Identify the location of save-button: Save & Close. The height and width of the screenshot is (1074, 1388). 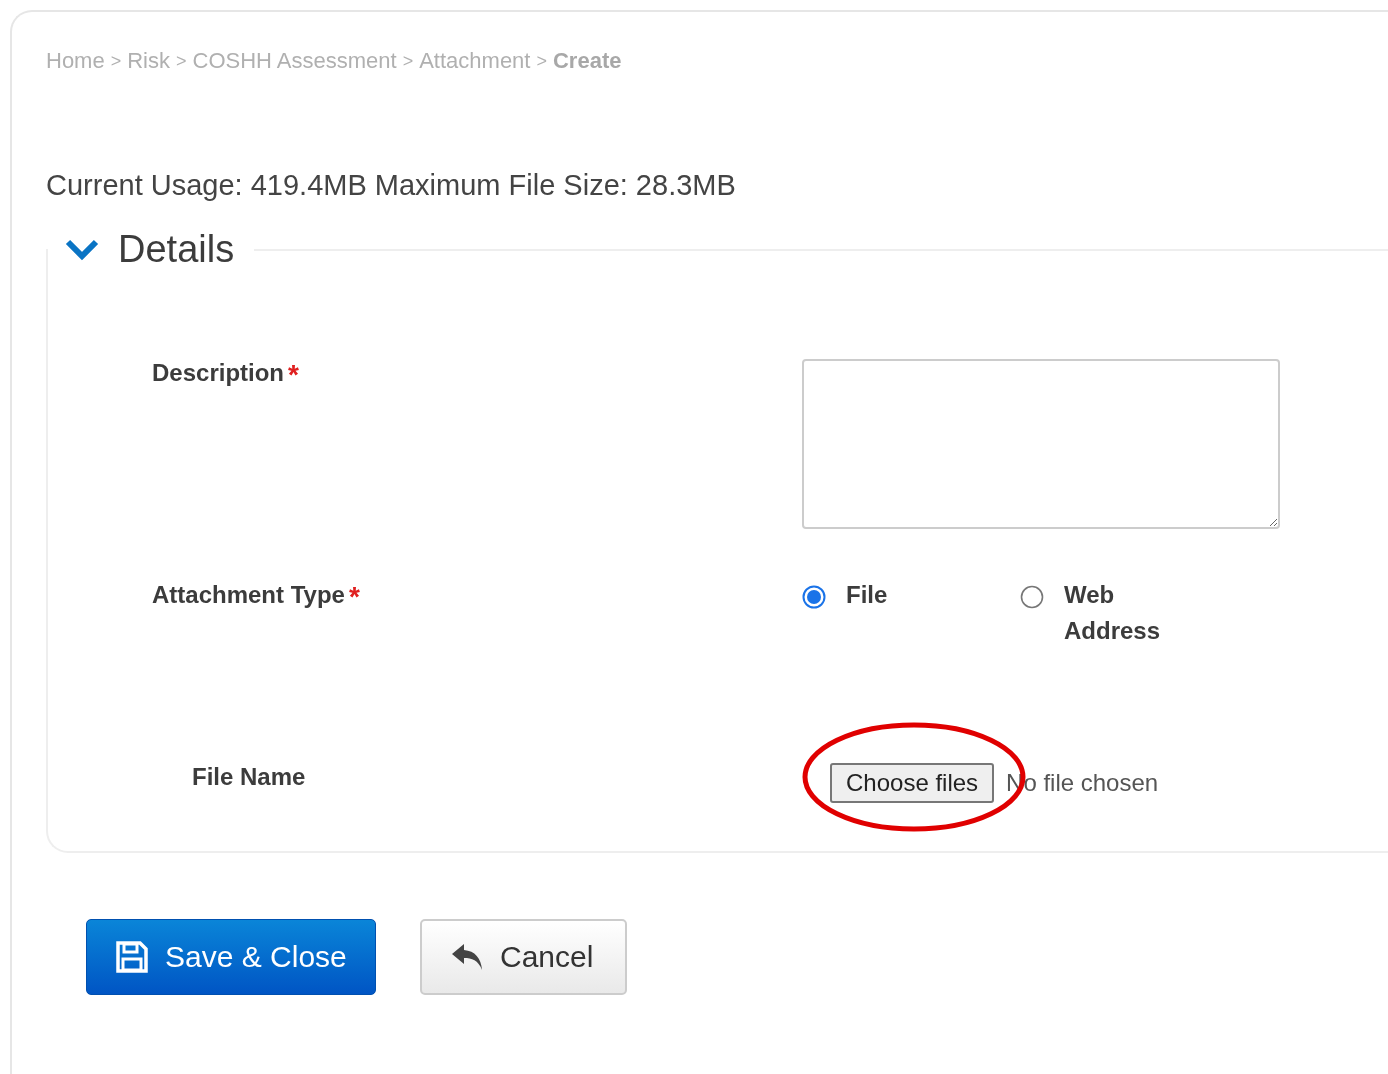
(231, 957).